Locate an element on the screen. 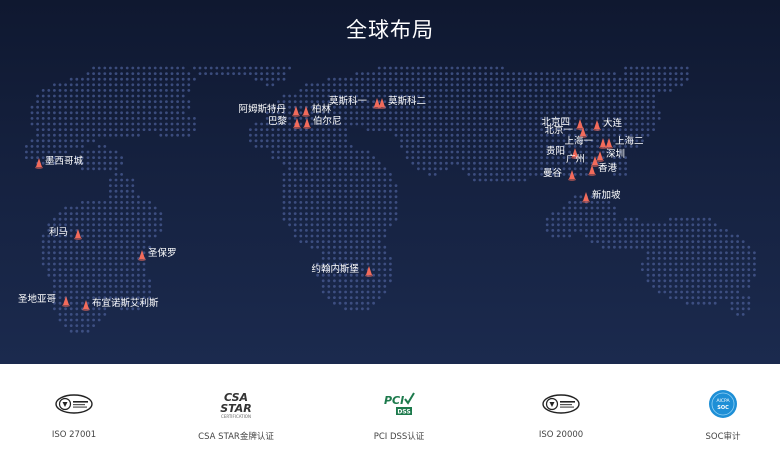 This screenshot has height=450, width=780. cert-label: SOC审计 is located at coordinates (723, 437).